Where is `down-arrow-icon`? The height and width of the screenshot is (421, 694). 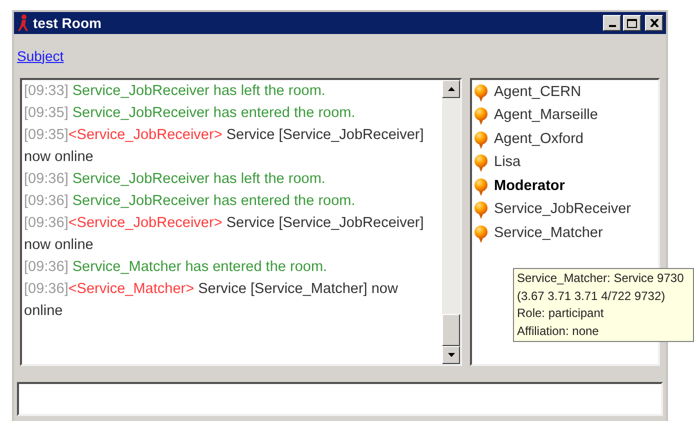
down-arrow-icon is located at coordinates (451, 355).